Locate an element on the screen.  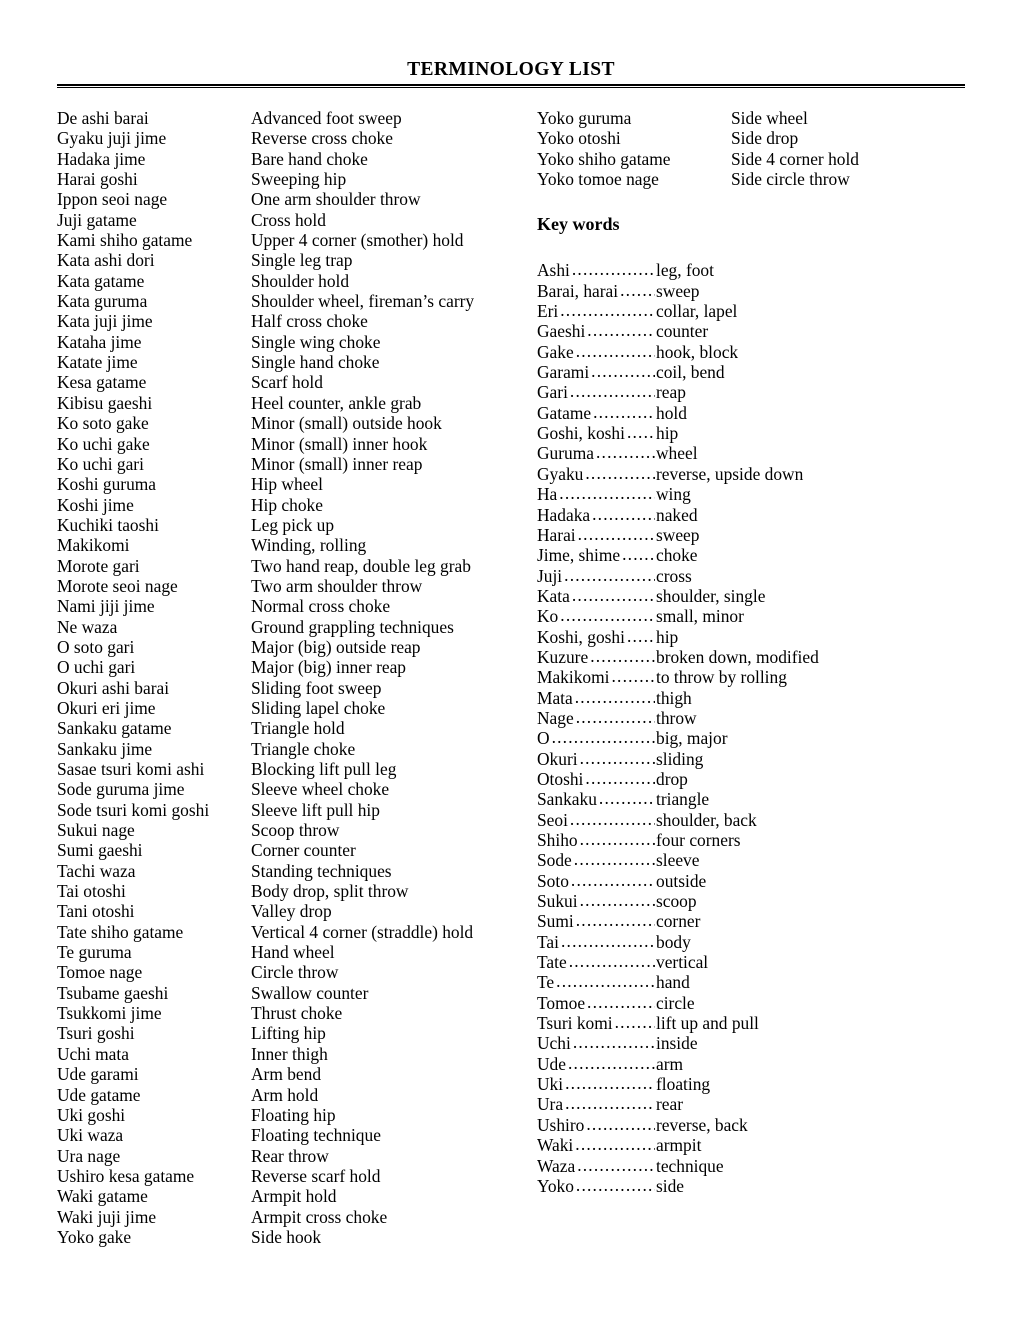
keyword-row: Okuri sliding is located at coordinates (752, 759).